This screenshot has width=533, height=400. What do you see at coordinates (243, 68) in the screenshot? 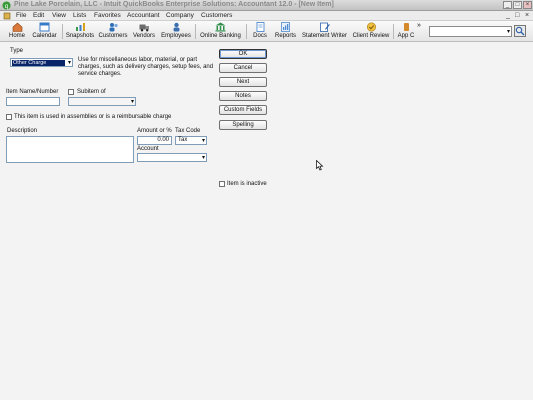
I see `cancel-button: Cancel` at bounding box center [243, 68].